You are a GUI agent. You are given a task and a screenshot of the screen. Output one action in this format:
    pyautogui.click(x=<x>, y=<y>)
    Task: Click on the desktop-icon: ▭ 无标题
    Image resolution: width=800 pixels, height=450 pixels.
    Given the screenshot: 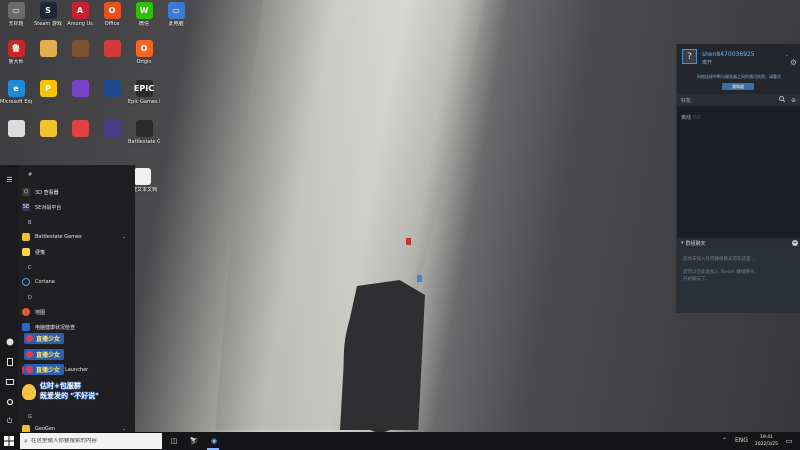 What is the action you would take?
    pyautogui.click(x=16, y=17)
    